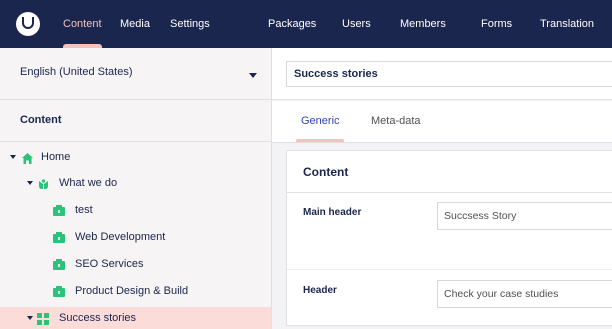  I want to click on tree-item-seo-services: SEO Services, so click(135, 265).